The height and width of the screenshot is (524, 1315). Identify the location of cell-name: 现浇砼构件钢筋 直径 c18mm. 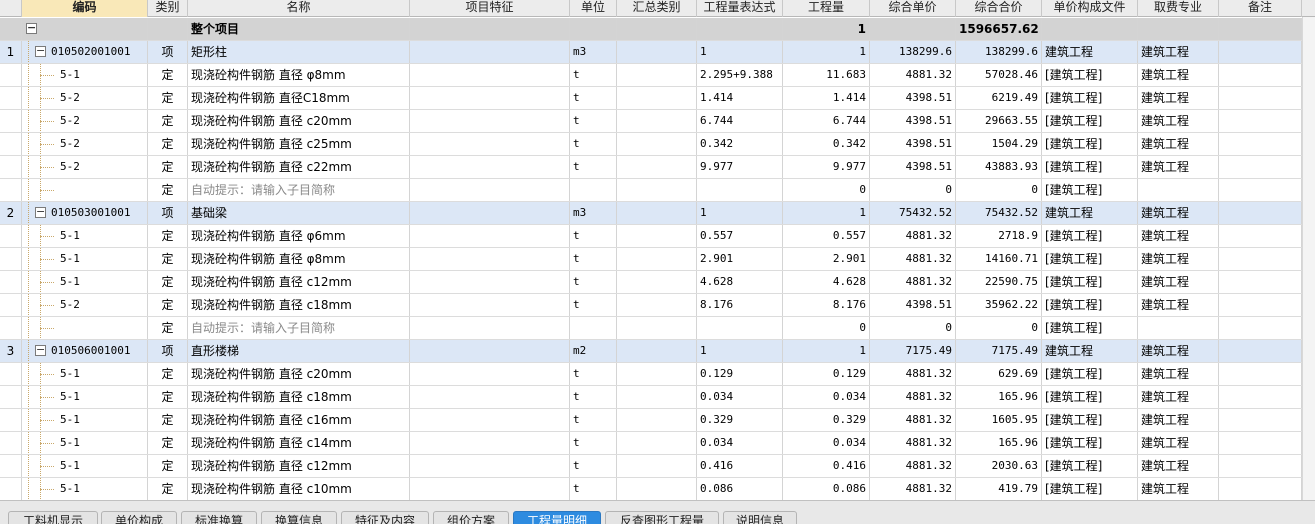
(299, 397).